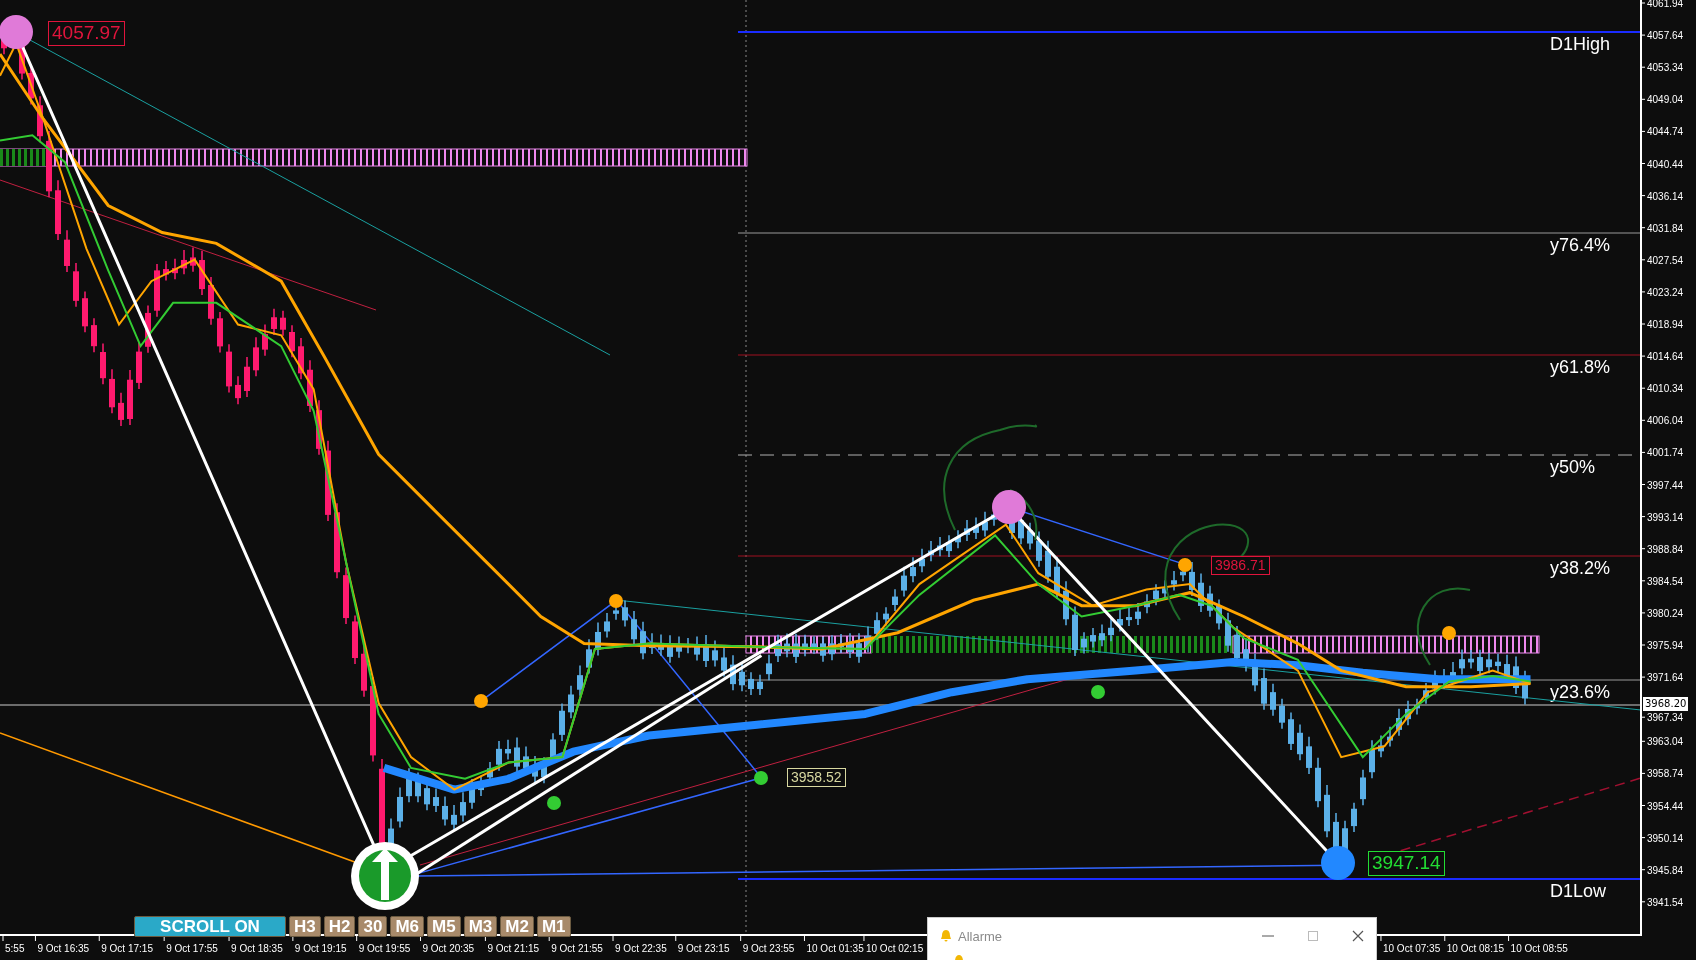 This screenshot has height=960, width=1696. Describe the element at coordinates (1665, 613) in the screenshot. I see `price-tick-label: 3980.24` at that location.